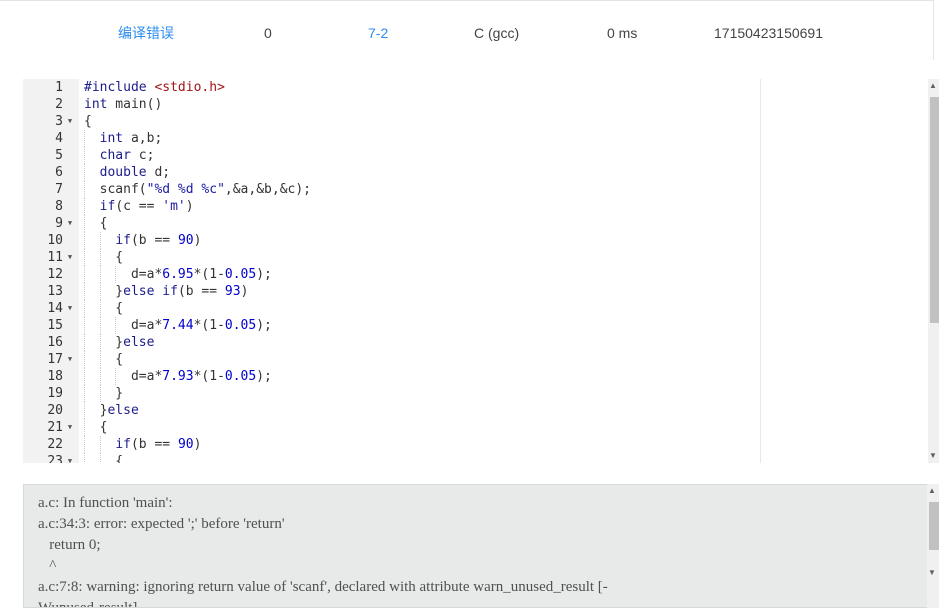  I want to click on code-text: double d;, so click(135, 172).